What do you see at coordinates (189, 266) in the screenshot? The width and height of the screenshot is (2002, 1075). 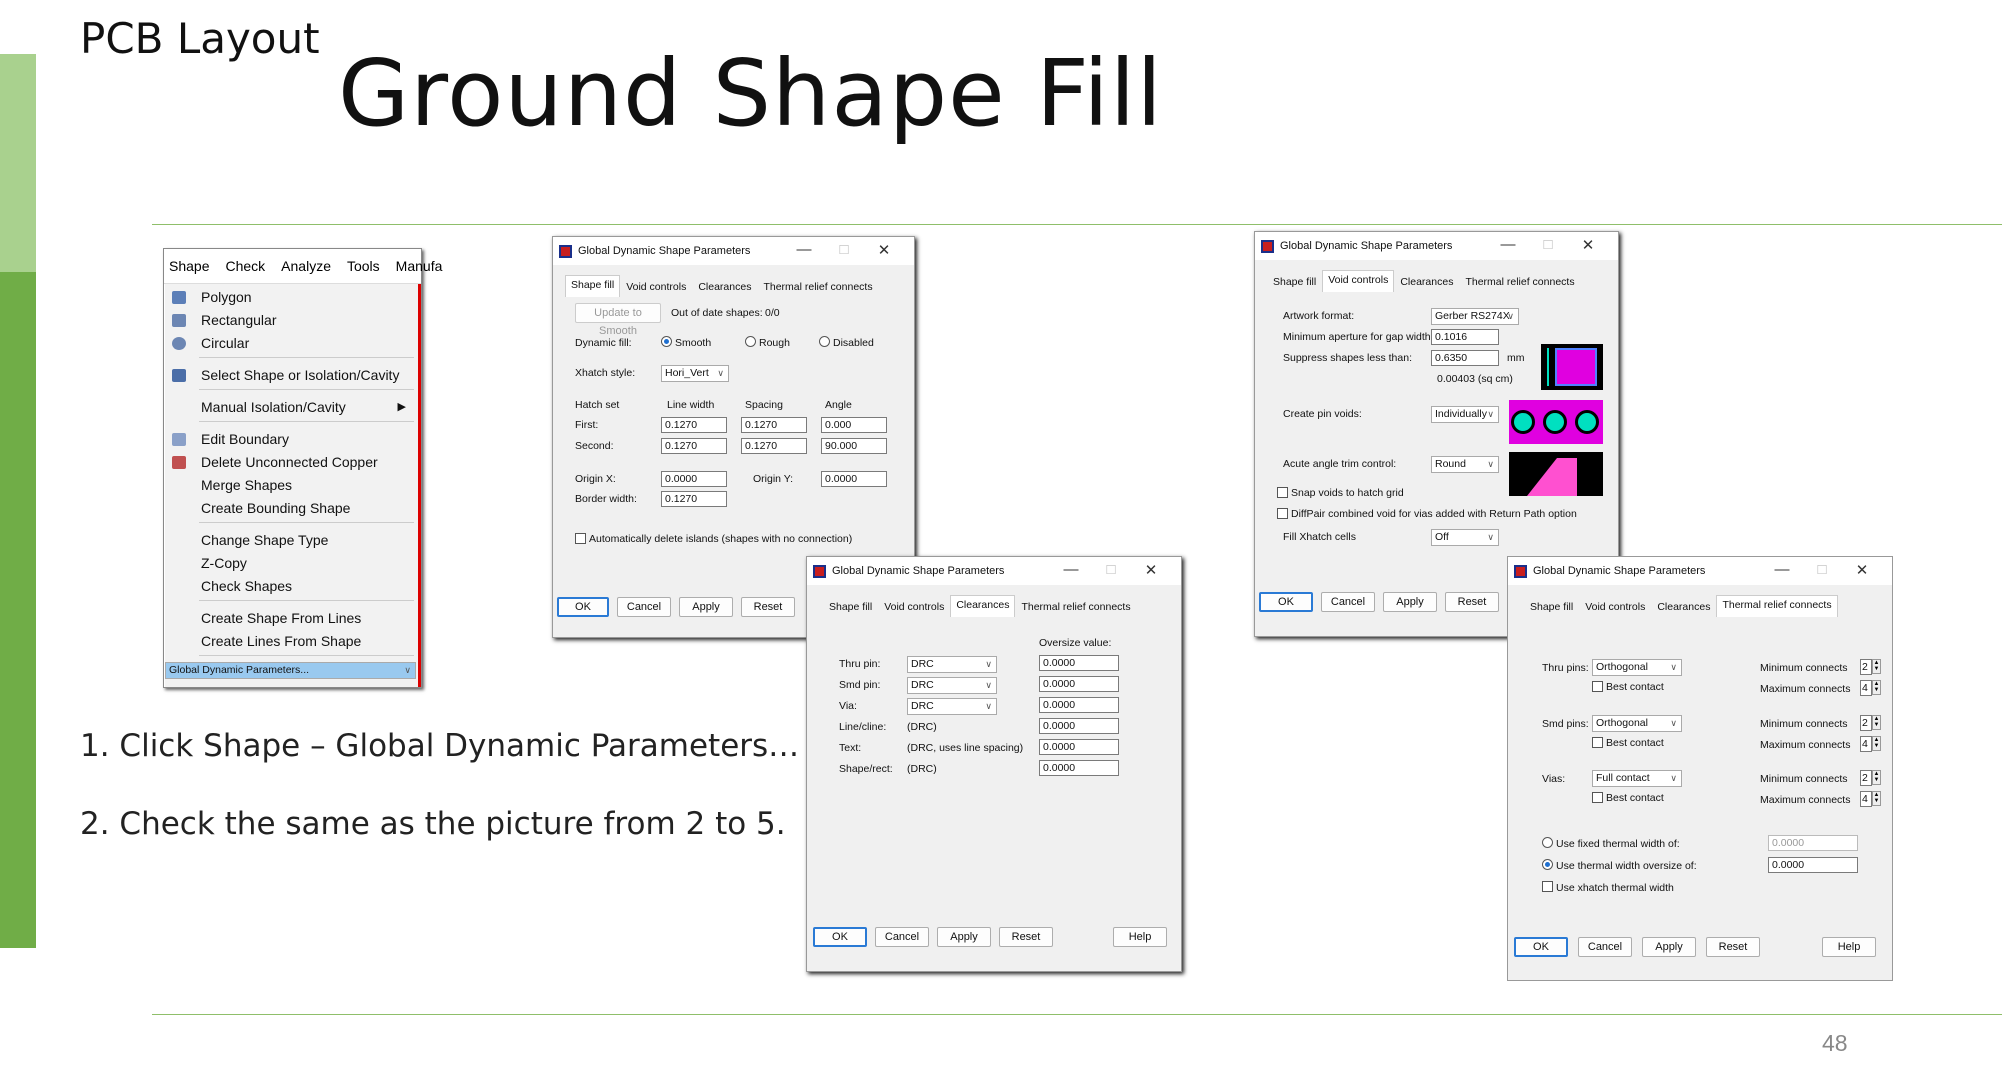 I see `menu-shape: Shape` at bounding box center [189, 266].